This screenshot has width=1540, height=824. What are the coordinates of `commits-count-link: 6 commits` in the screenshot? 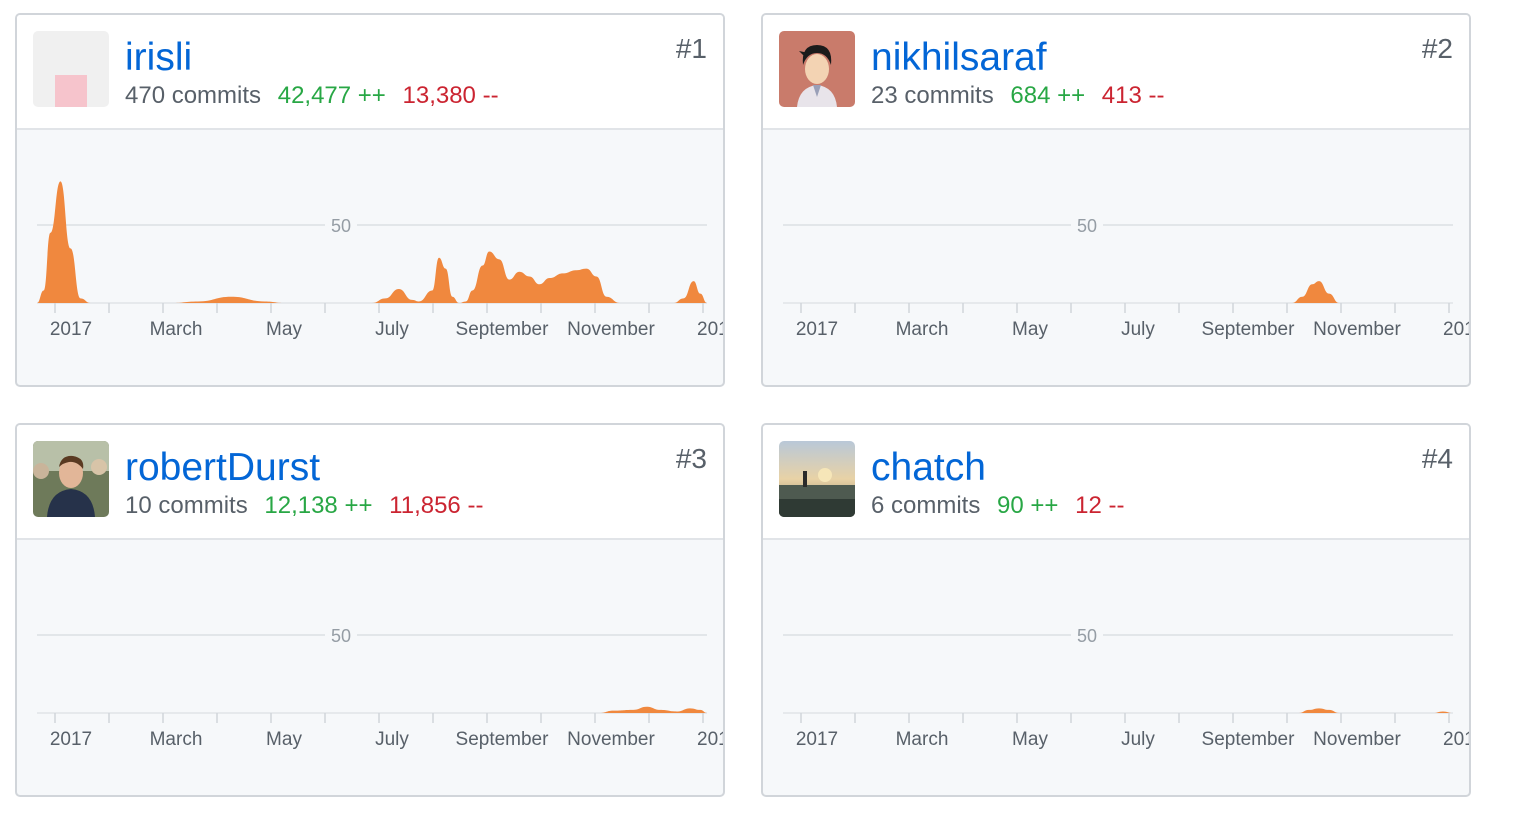 It's located at (925, 505).